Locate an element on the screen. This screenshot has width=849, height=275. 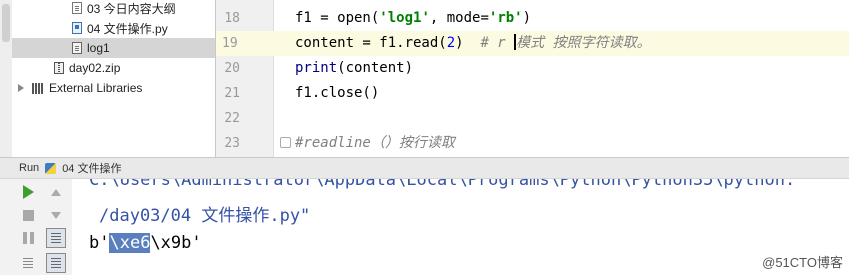
print-icon is located at coordinates (56, 263).